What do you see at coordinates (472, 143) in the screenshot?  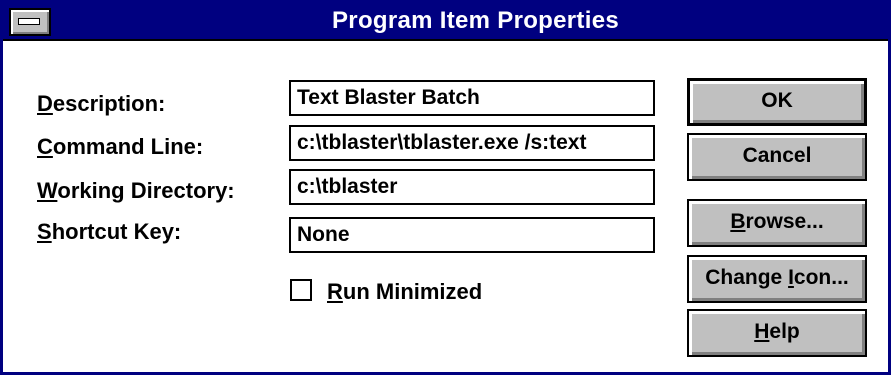 I see `command-line-field: c:\tblaster\tblaster.exe /s:text` at bounding box center [472, 143].